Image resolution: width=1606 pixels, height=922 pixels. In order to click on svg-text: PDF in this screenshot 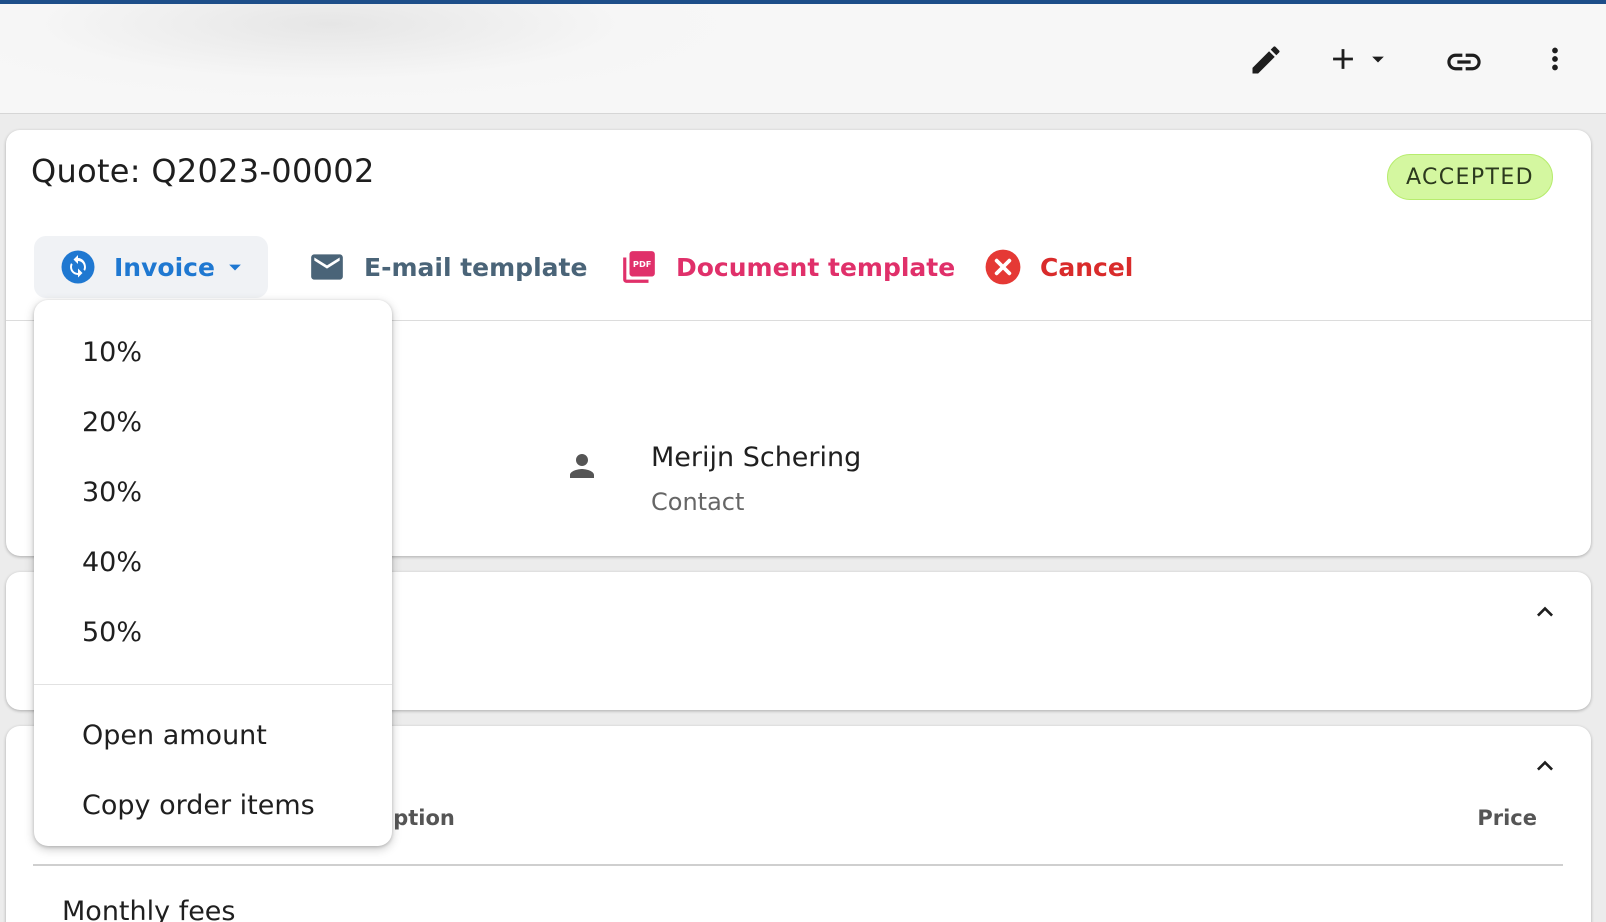, I will do `click(642, 264)`.